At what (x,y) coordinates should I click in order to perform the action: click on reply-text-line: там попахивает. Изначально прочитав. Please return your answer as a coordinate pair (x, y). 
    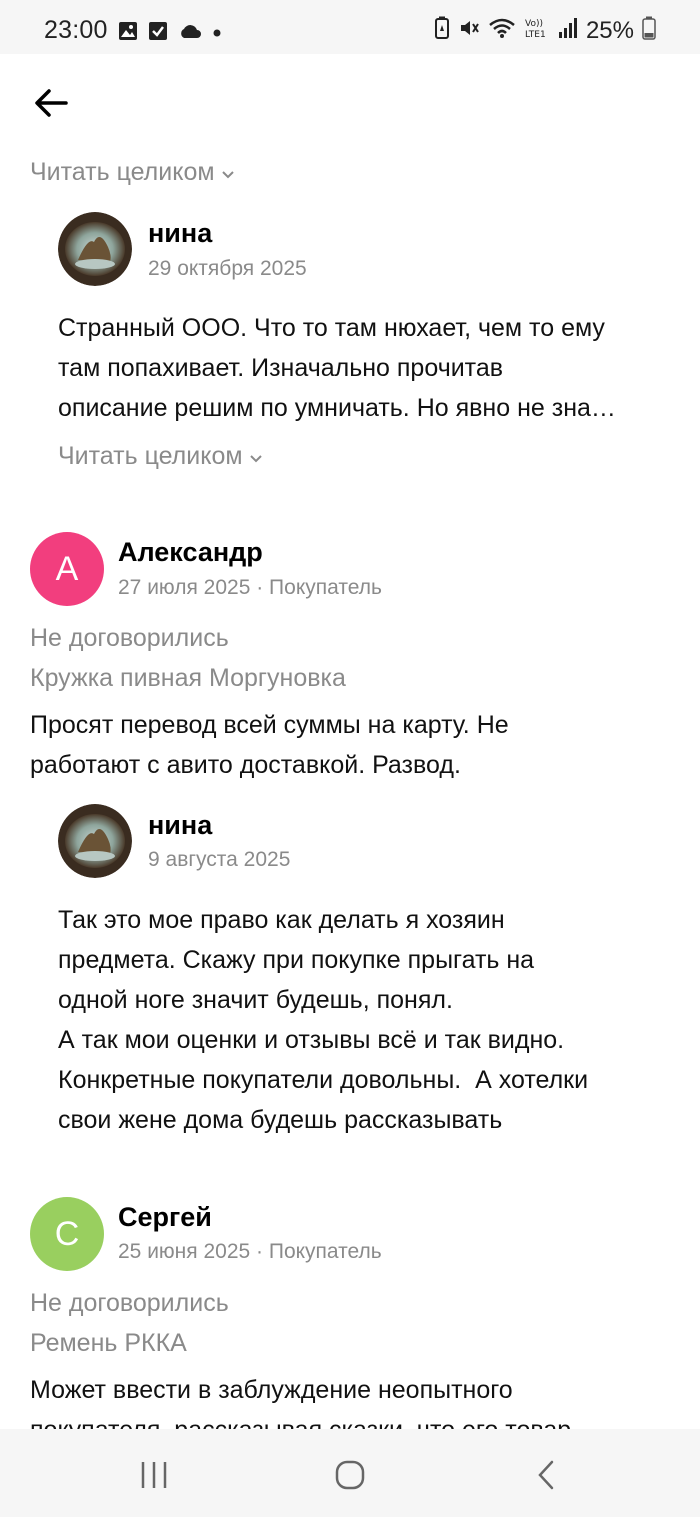
    Looking at the image, I should click on (281, 368).